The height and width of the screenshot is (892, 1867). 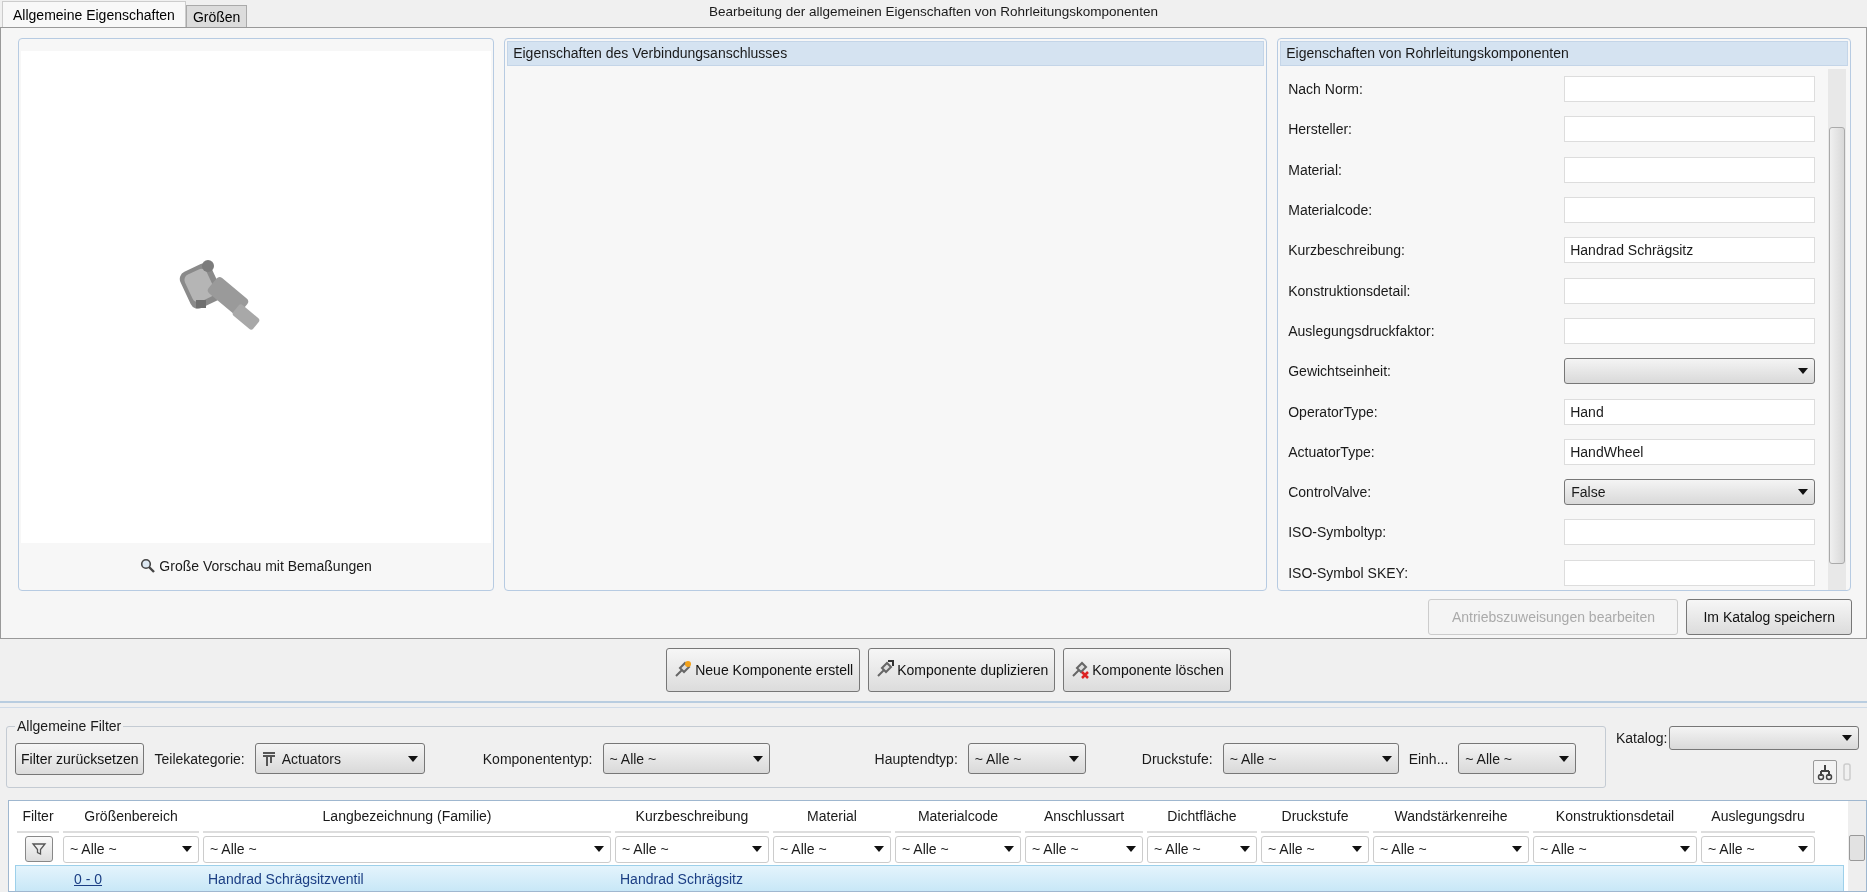 What do you see at coordinates (962, 670) in the screenshot?
I see `action-button: Komponente duplizieren` at bounding box center [962, 670].